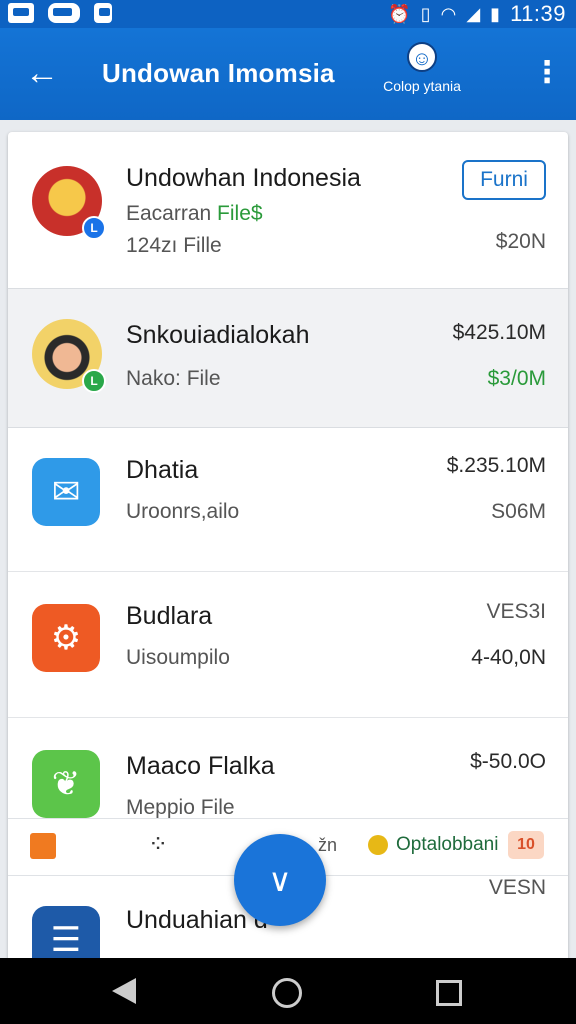  I want to click on toolbar-text: žn, so click(328, 845).